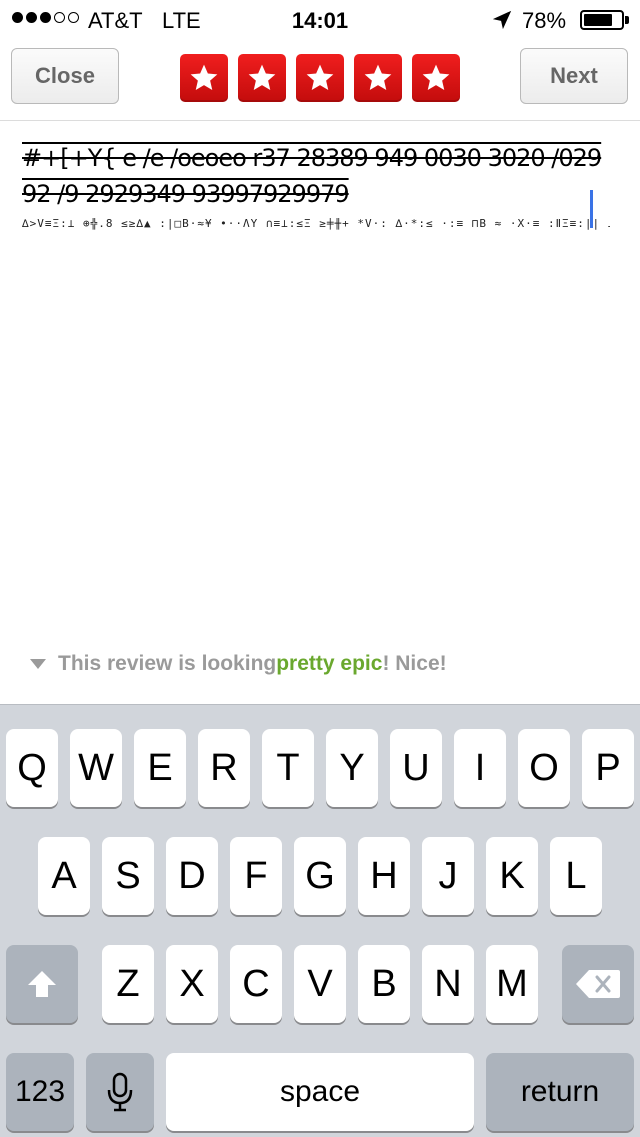  What do you see at coordinates (192, 876) in the screenshot?
I see `key-d: D` at bounding box center [192, 876].